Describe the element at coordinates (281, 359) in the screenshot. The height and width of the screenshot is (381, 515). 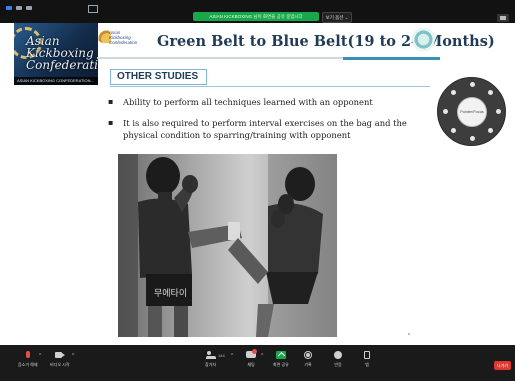
I see `toolbar-share-screen: 화면 공유` at that location.